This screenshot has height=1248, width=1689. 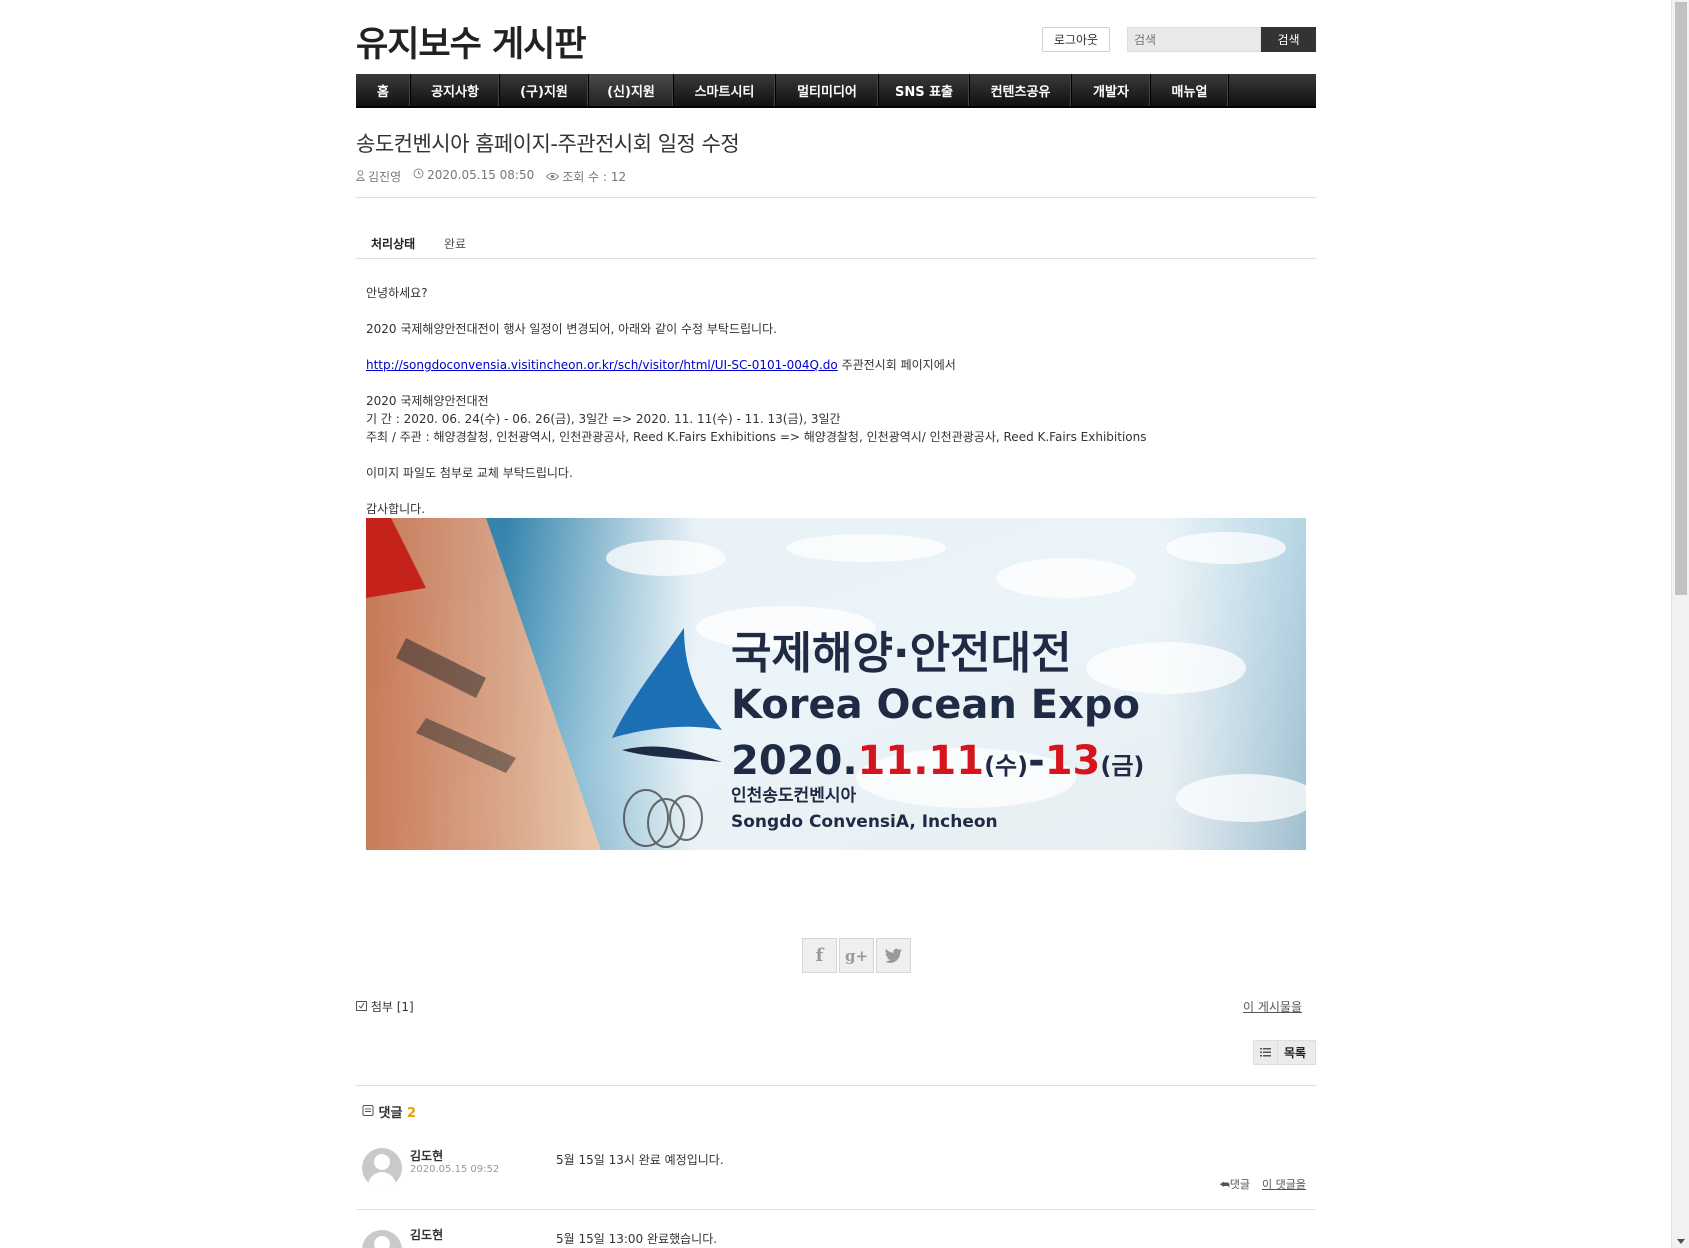 I want to click on status-value: 완료, so click(x=455, y=244).